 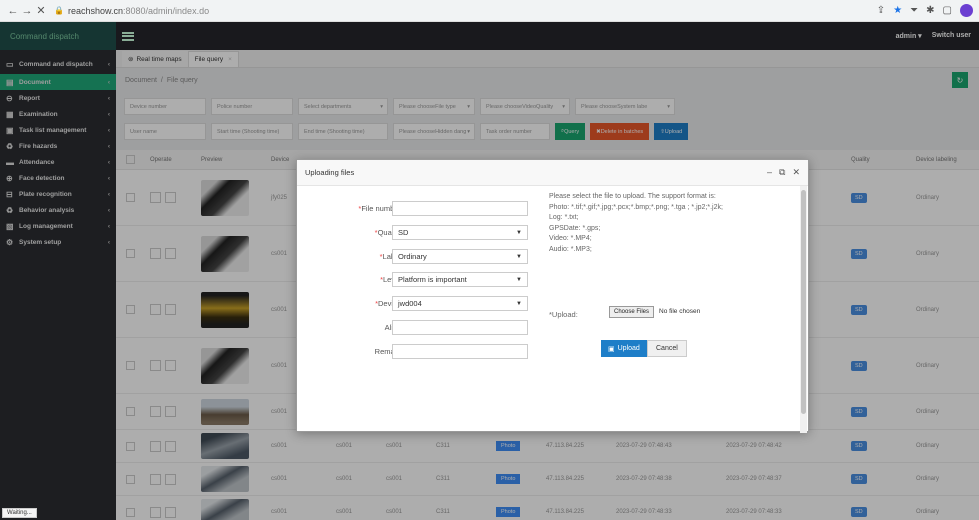 I want to click on select-value: Platform is important, so click(x=432, y=279).